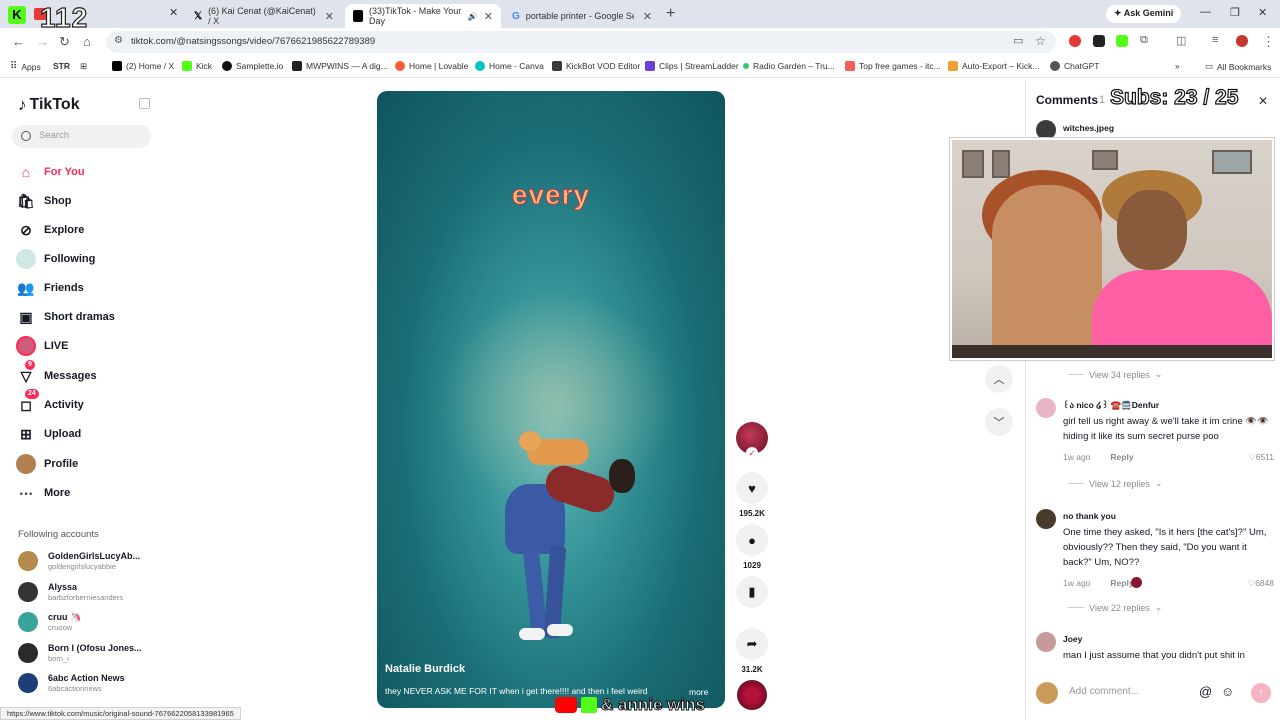  Describe the element at coordinates (91, 230) in the screenshot. I see `sidebar-item-explore: ⊘ Explore` at that location.